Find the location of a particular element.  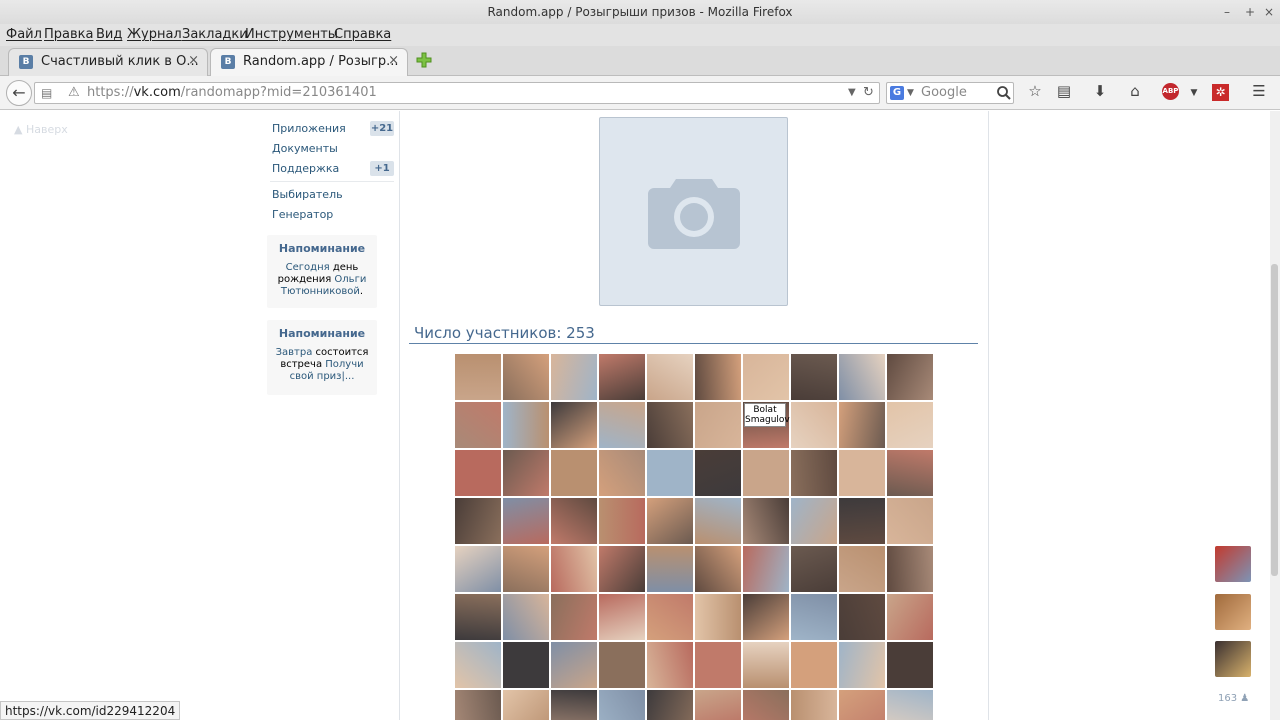

support-count-badge: +1 is located at coordinates (382, 168).